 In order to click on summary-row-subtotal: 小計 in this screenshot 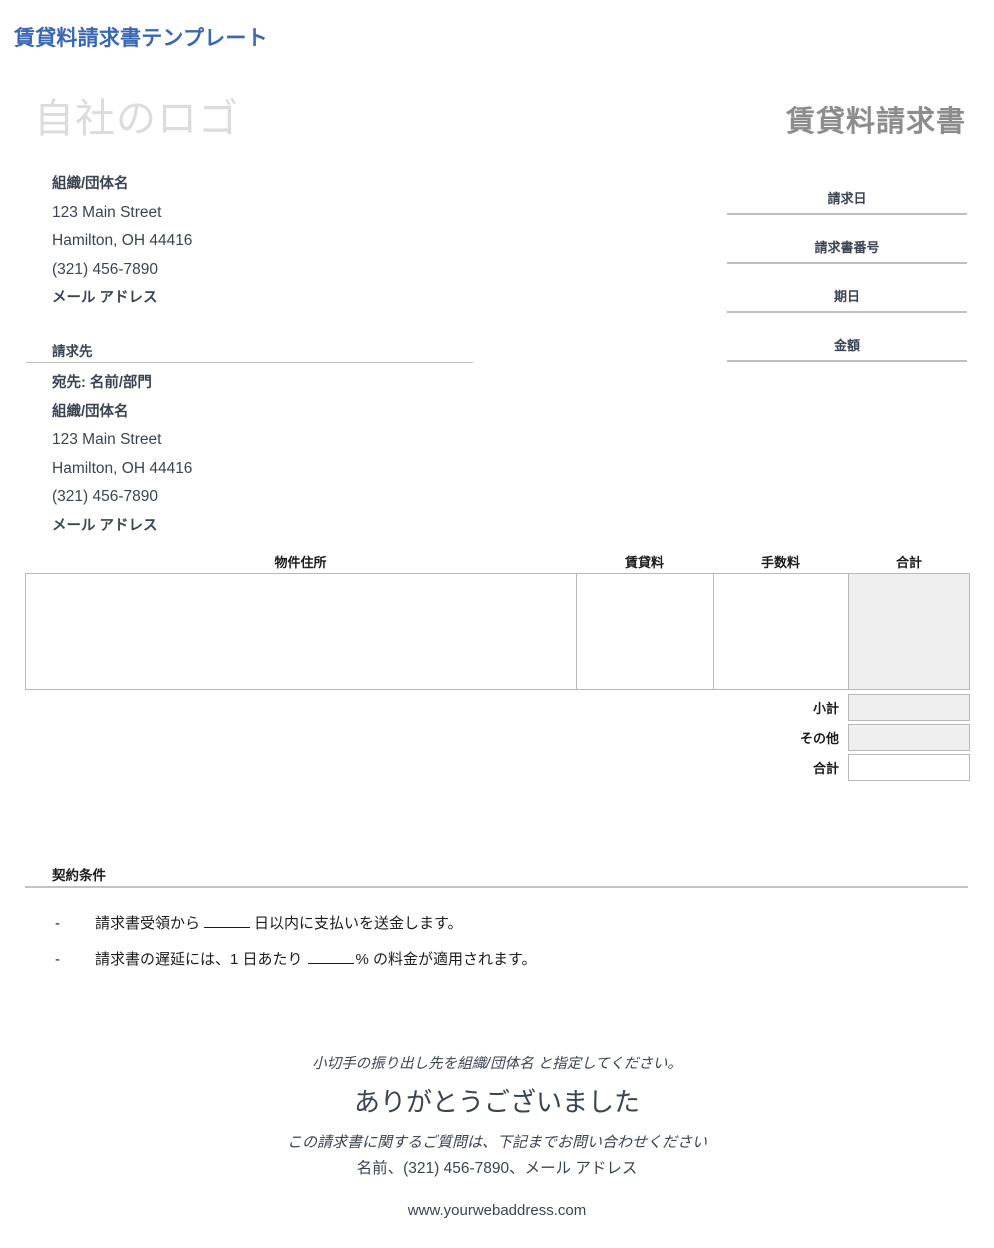, I will do `click(830, 707)`.